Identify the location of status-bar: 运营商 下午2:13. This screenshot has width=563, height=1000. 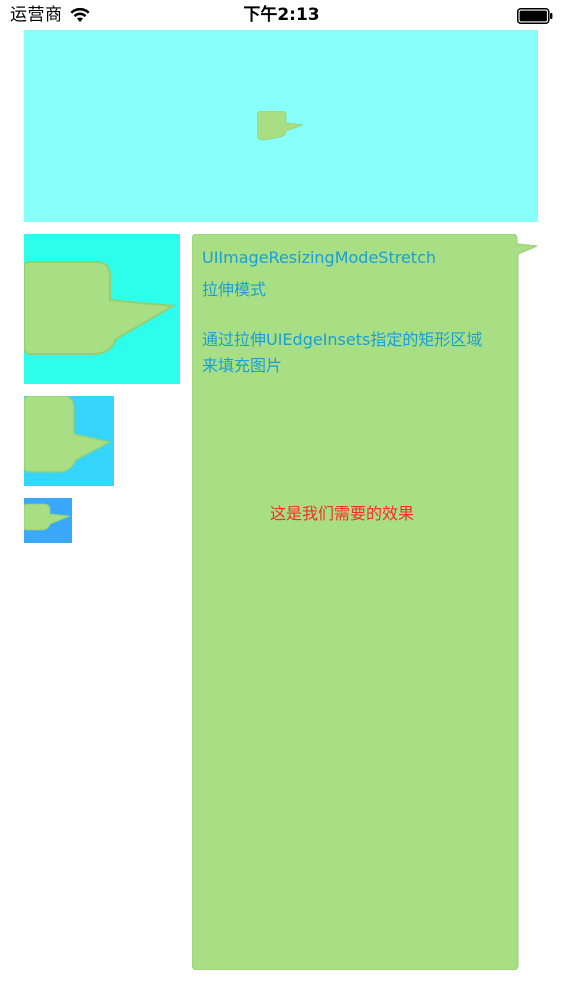
(281, 16).